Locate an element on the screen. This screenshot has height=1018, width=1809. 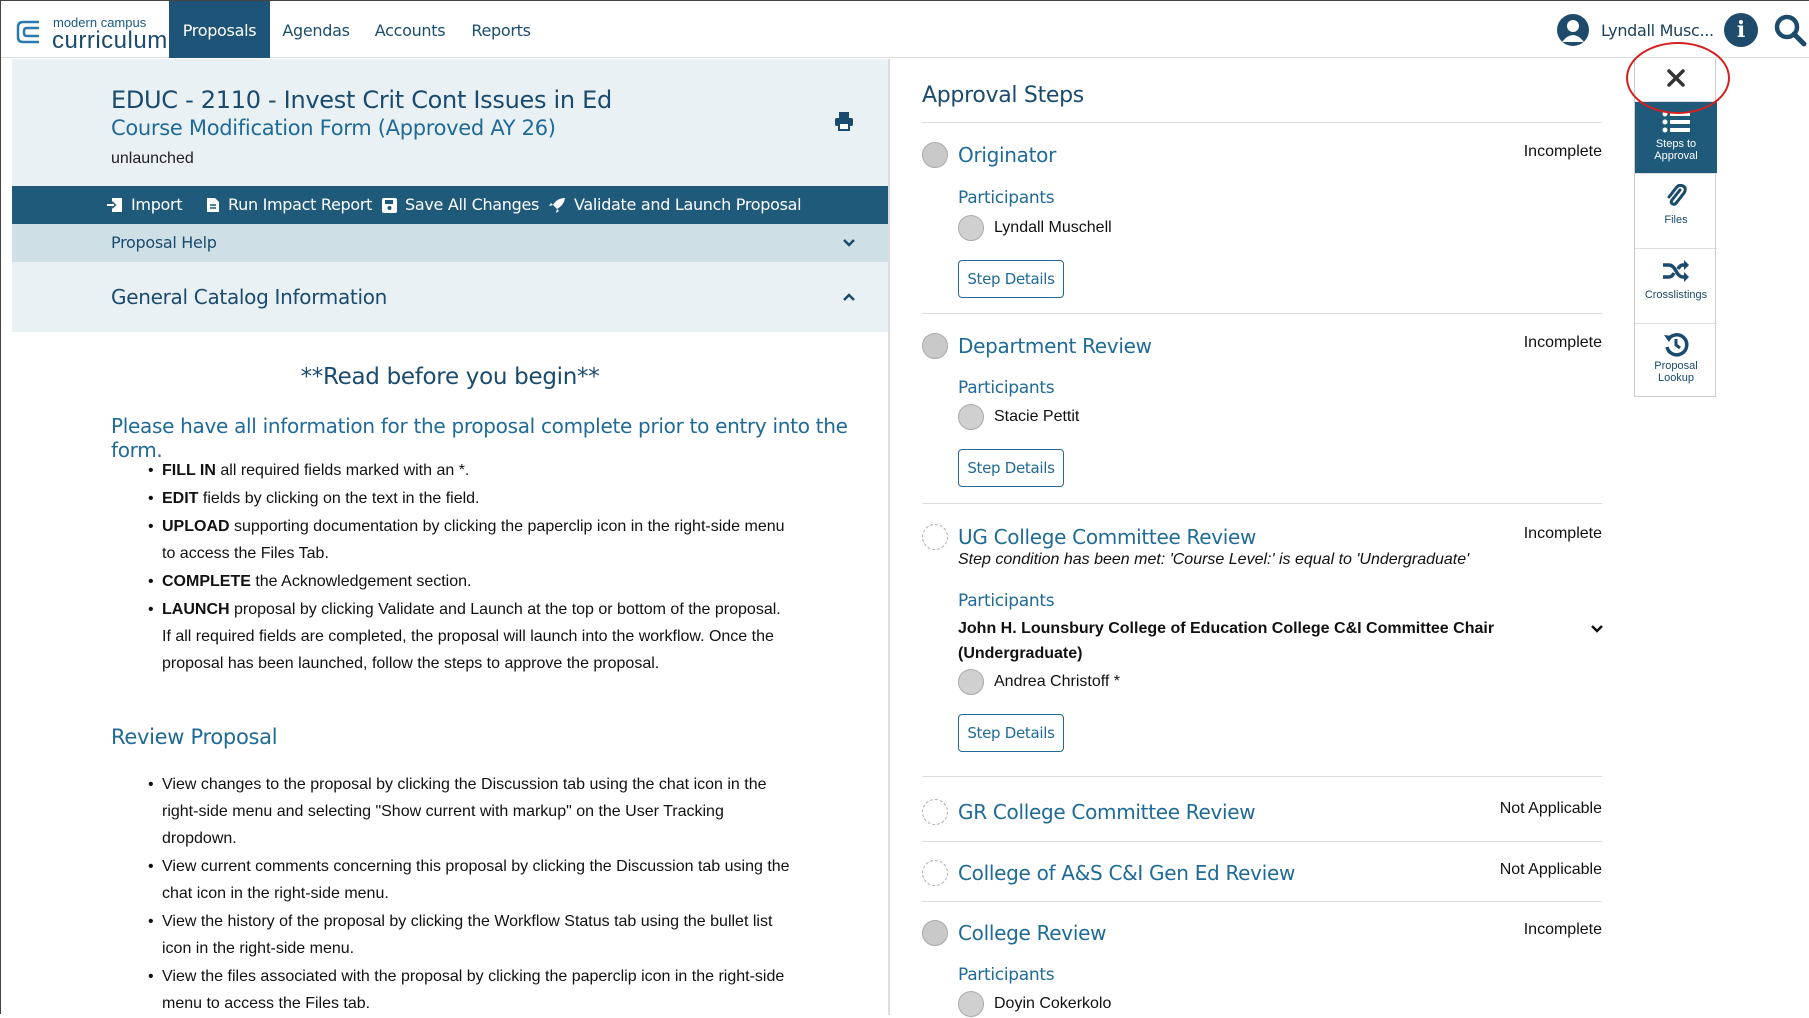
shuffle-icon is located at coordinates (1676, 271).